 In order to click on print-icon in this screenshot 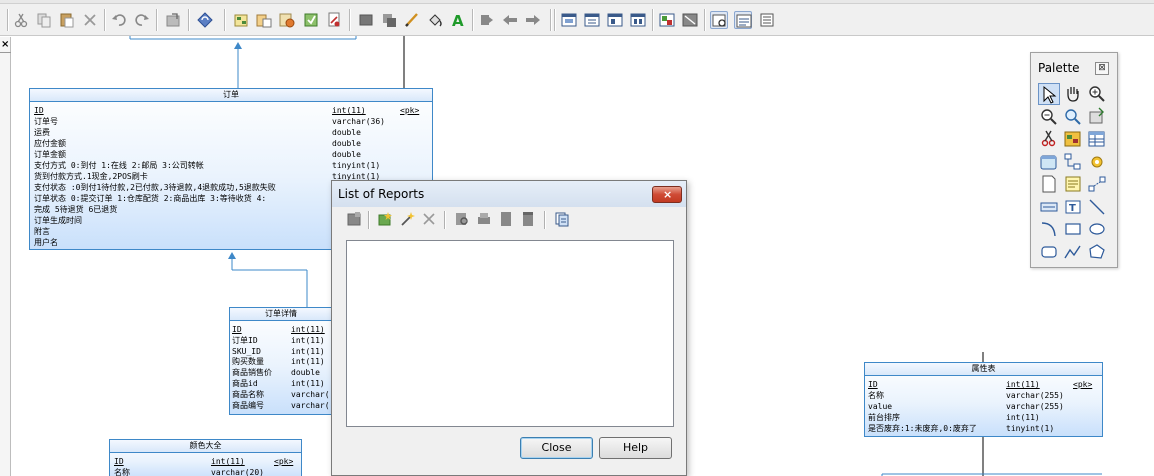, I will do `click(484, 219)`.